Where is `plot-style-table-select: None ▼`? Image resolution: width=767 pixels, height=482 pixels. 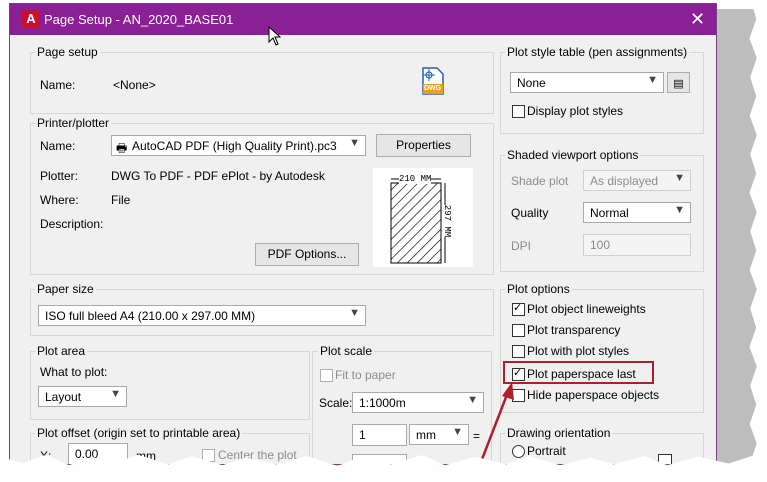 plot-style-table-select: None ▼ is located at coordinates (587, 82).